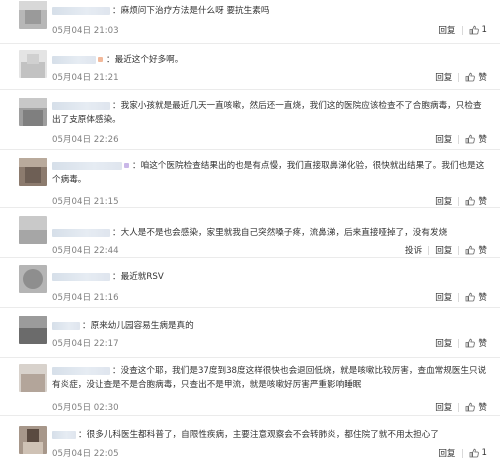 The width and height of the screenshot is (500, 470). What do you see at coordinates (270, 277) in the screenshot?
I see `comment-text: ：最近就RSV` at bounding box center [270, 277].